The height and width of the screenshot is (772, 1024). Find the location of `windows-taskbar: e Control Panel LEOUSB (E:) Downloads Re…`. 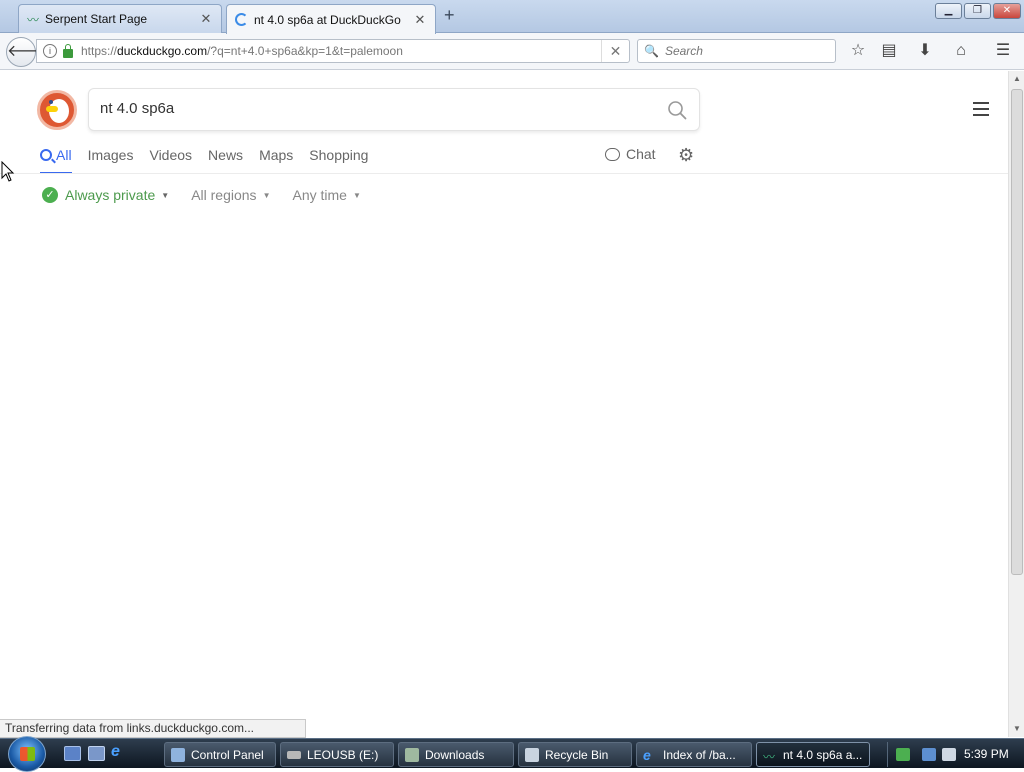

windows-taskbar: e Control Panel LEOUSB (E:) Downloads Re… is located at coordinates (512, 754).